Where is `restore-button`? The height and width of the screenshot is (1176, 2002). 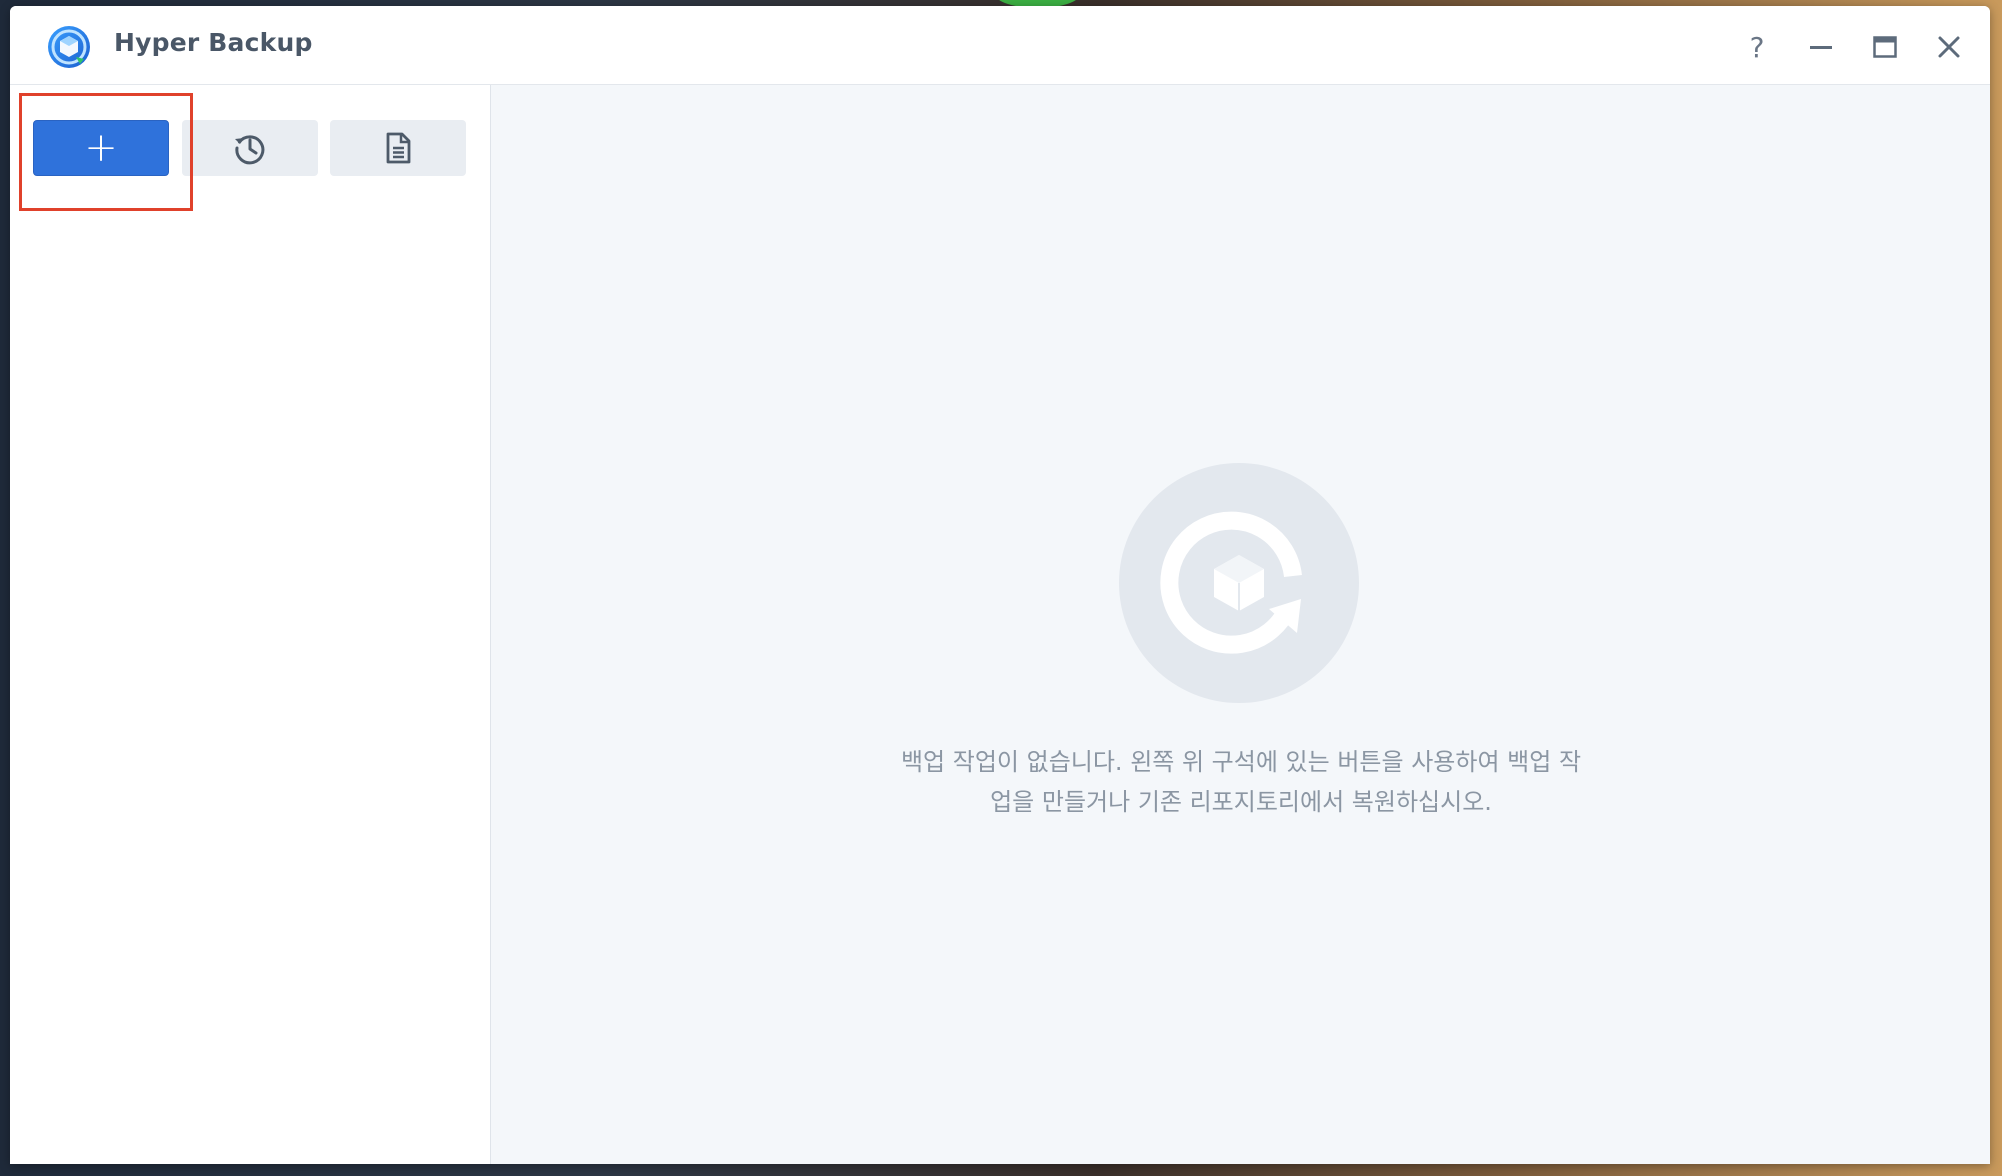 restore-button is located at coordinates (250, 148).